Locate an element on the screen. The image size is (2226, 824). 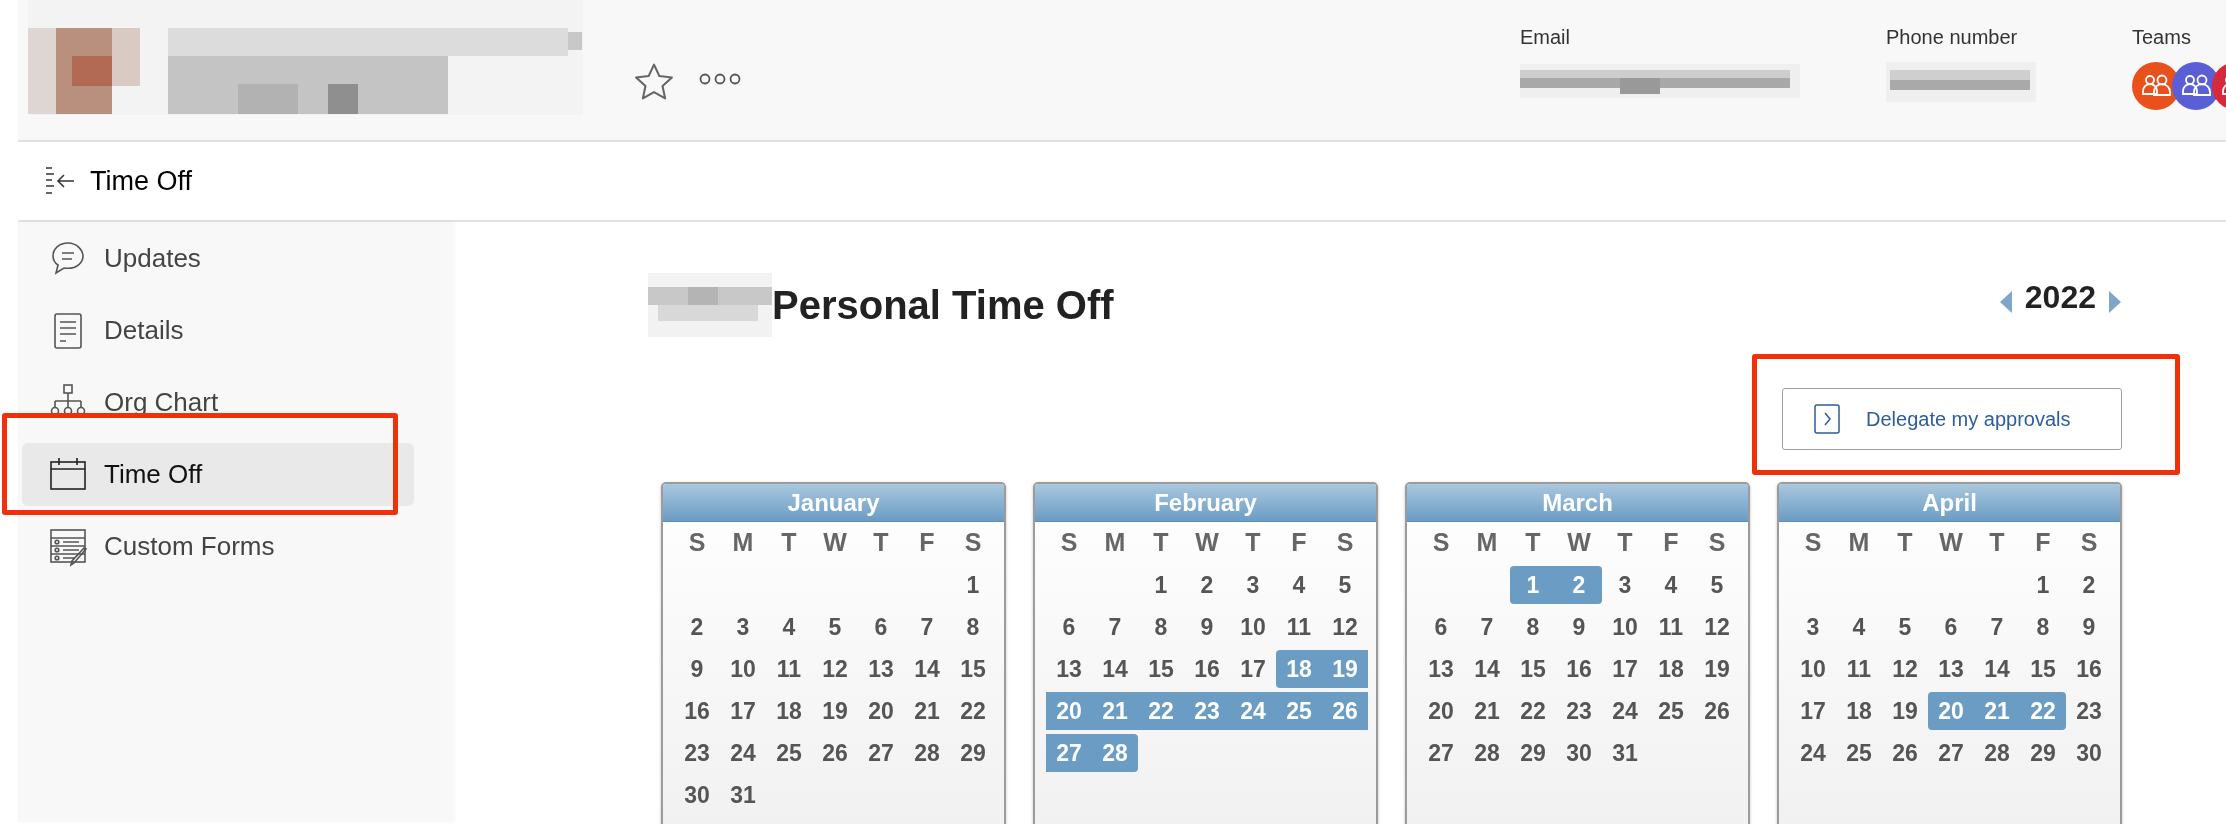
next-year-icon is located at coordinates (2115, 302).